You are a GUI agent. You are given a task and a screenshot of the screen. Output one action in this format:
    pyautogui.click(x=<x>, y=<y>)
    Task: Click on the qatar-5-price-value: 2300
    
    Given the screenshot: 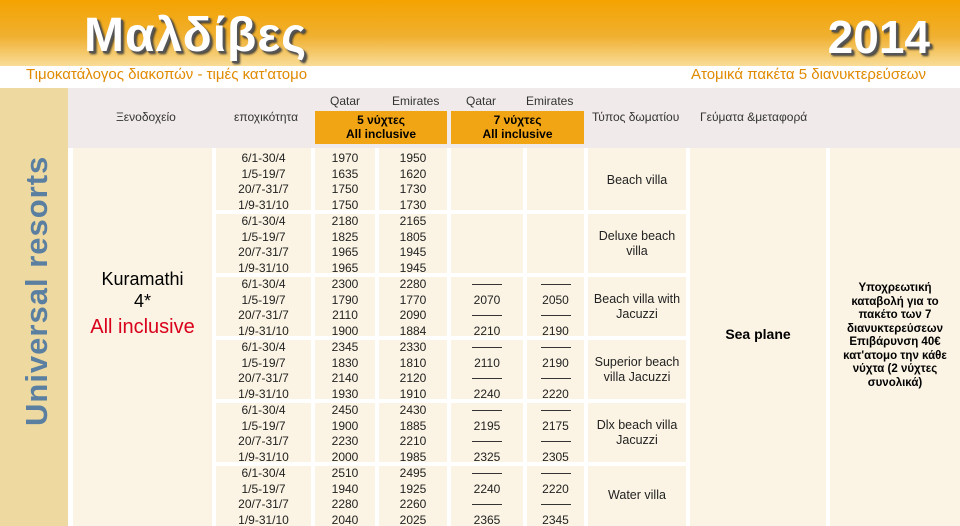 What is the action you would take?
    pyautogui.click(x=345, y=284)
    